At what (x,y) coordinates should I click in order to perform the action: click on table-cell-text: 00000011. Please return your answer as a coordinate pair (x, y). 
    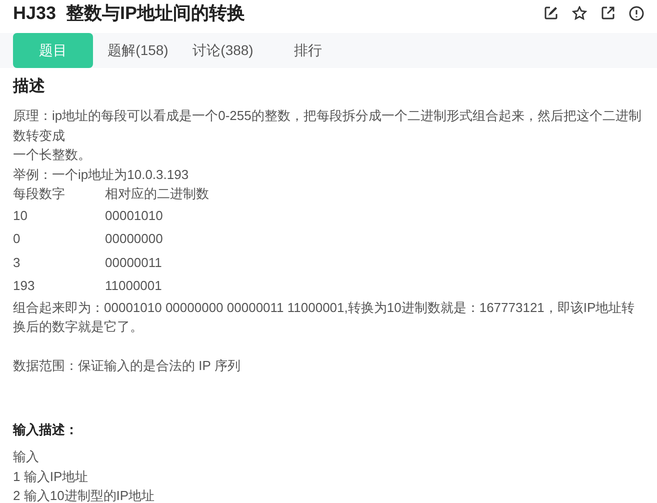
    Looking at the image, I should click on (134, 263).